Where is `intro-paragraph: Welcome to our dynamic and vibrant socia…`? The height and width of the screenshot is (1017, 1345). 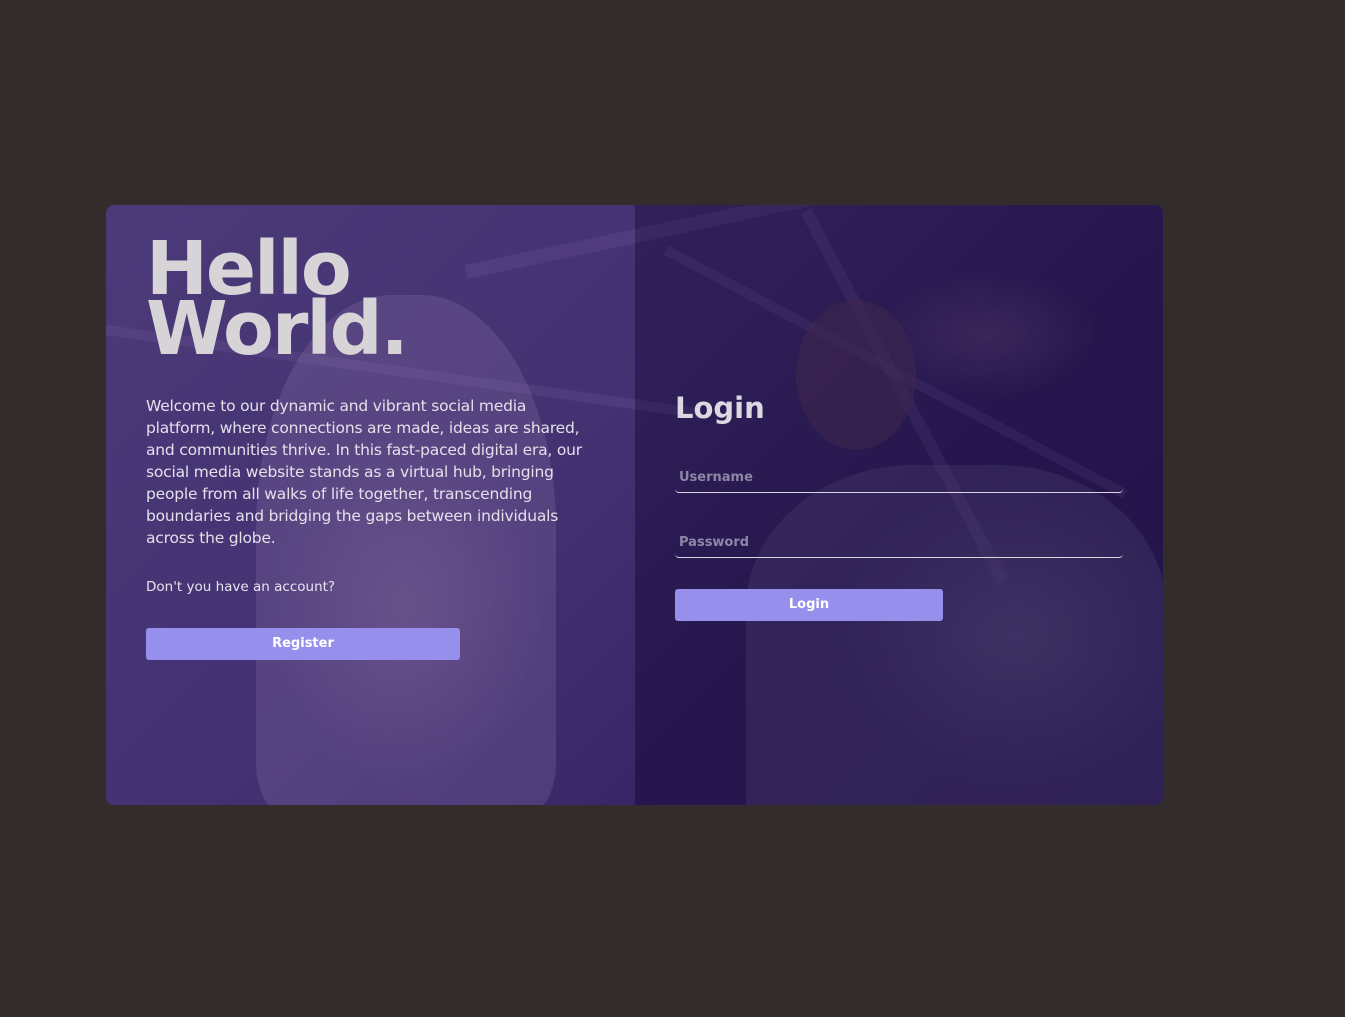
intro-paragraph: Welcome to our dynamic and vibrant socia… is located at coordinates (364, 472).